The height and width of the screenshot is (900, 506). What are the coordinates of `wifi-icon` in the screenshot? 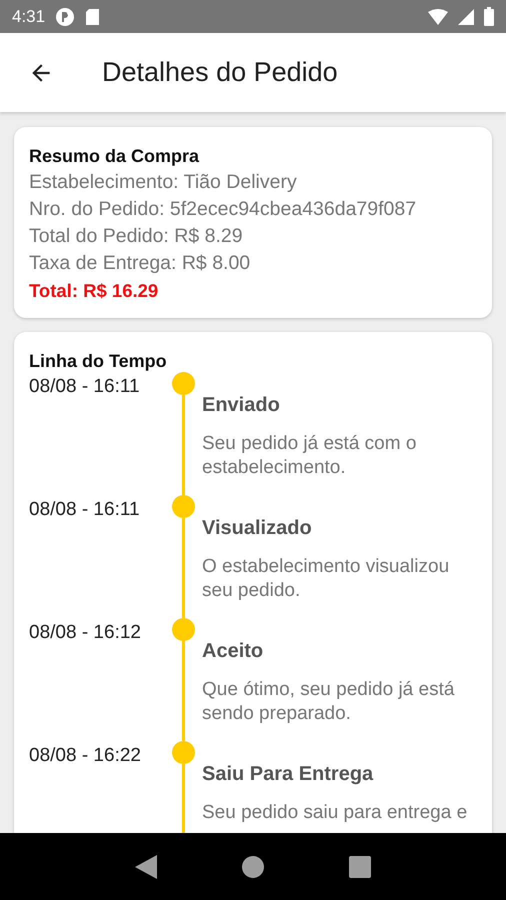 It's located at (438, 16).